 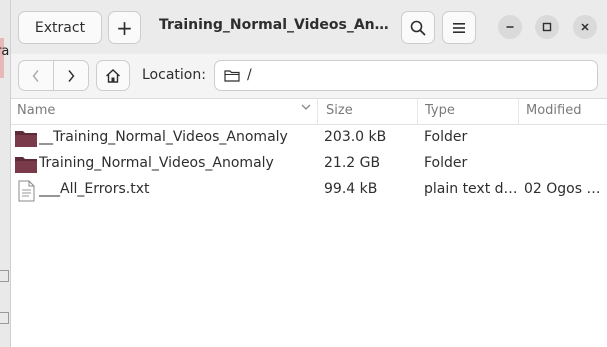 I want to click on file-type: plain text document, so click(x=473, y=189).